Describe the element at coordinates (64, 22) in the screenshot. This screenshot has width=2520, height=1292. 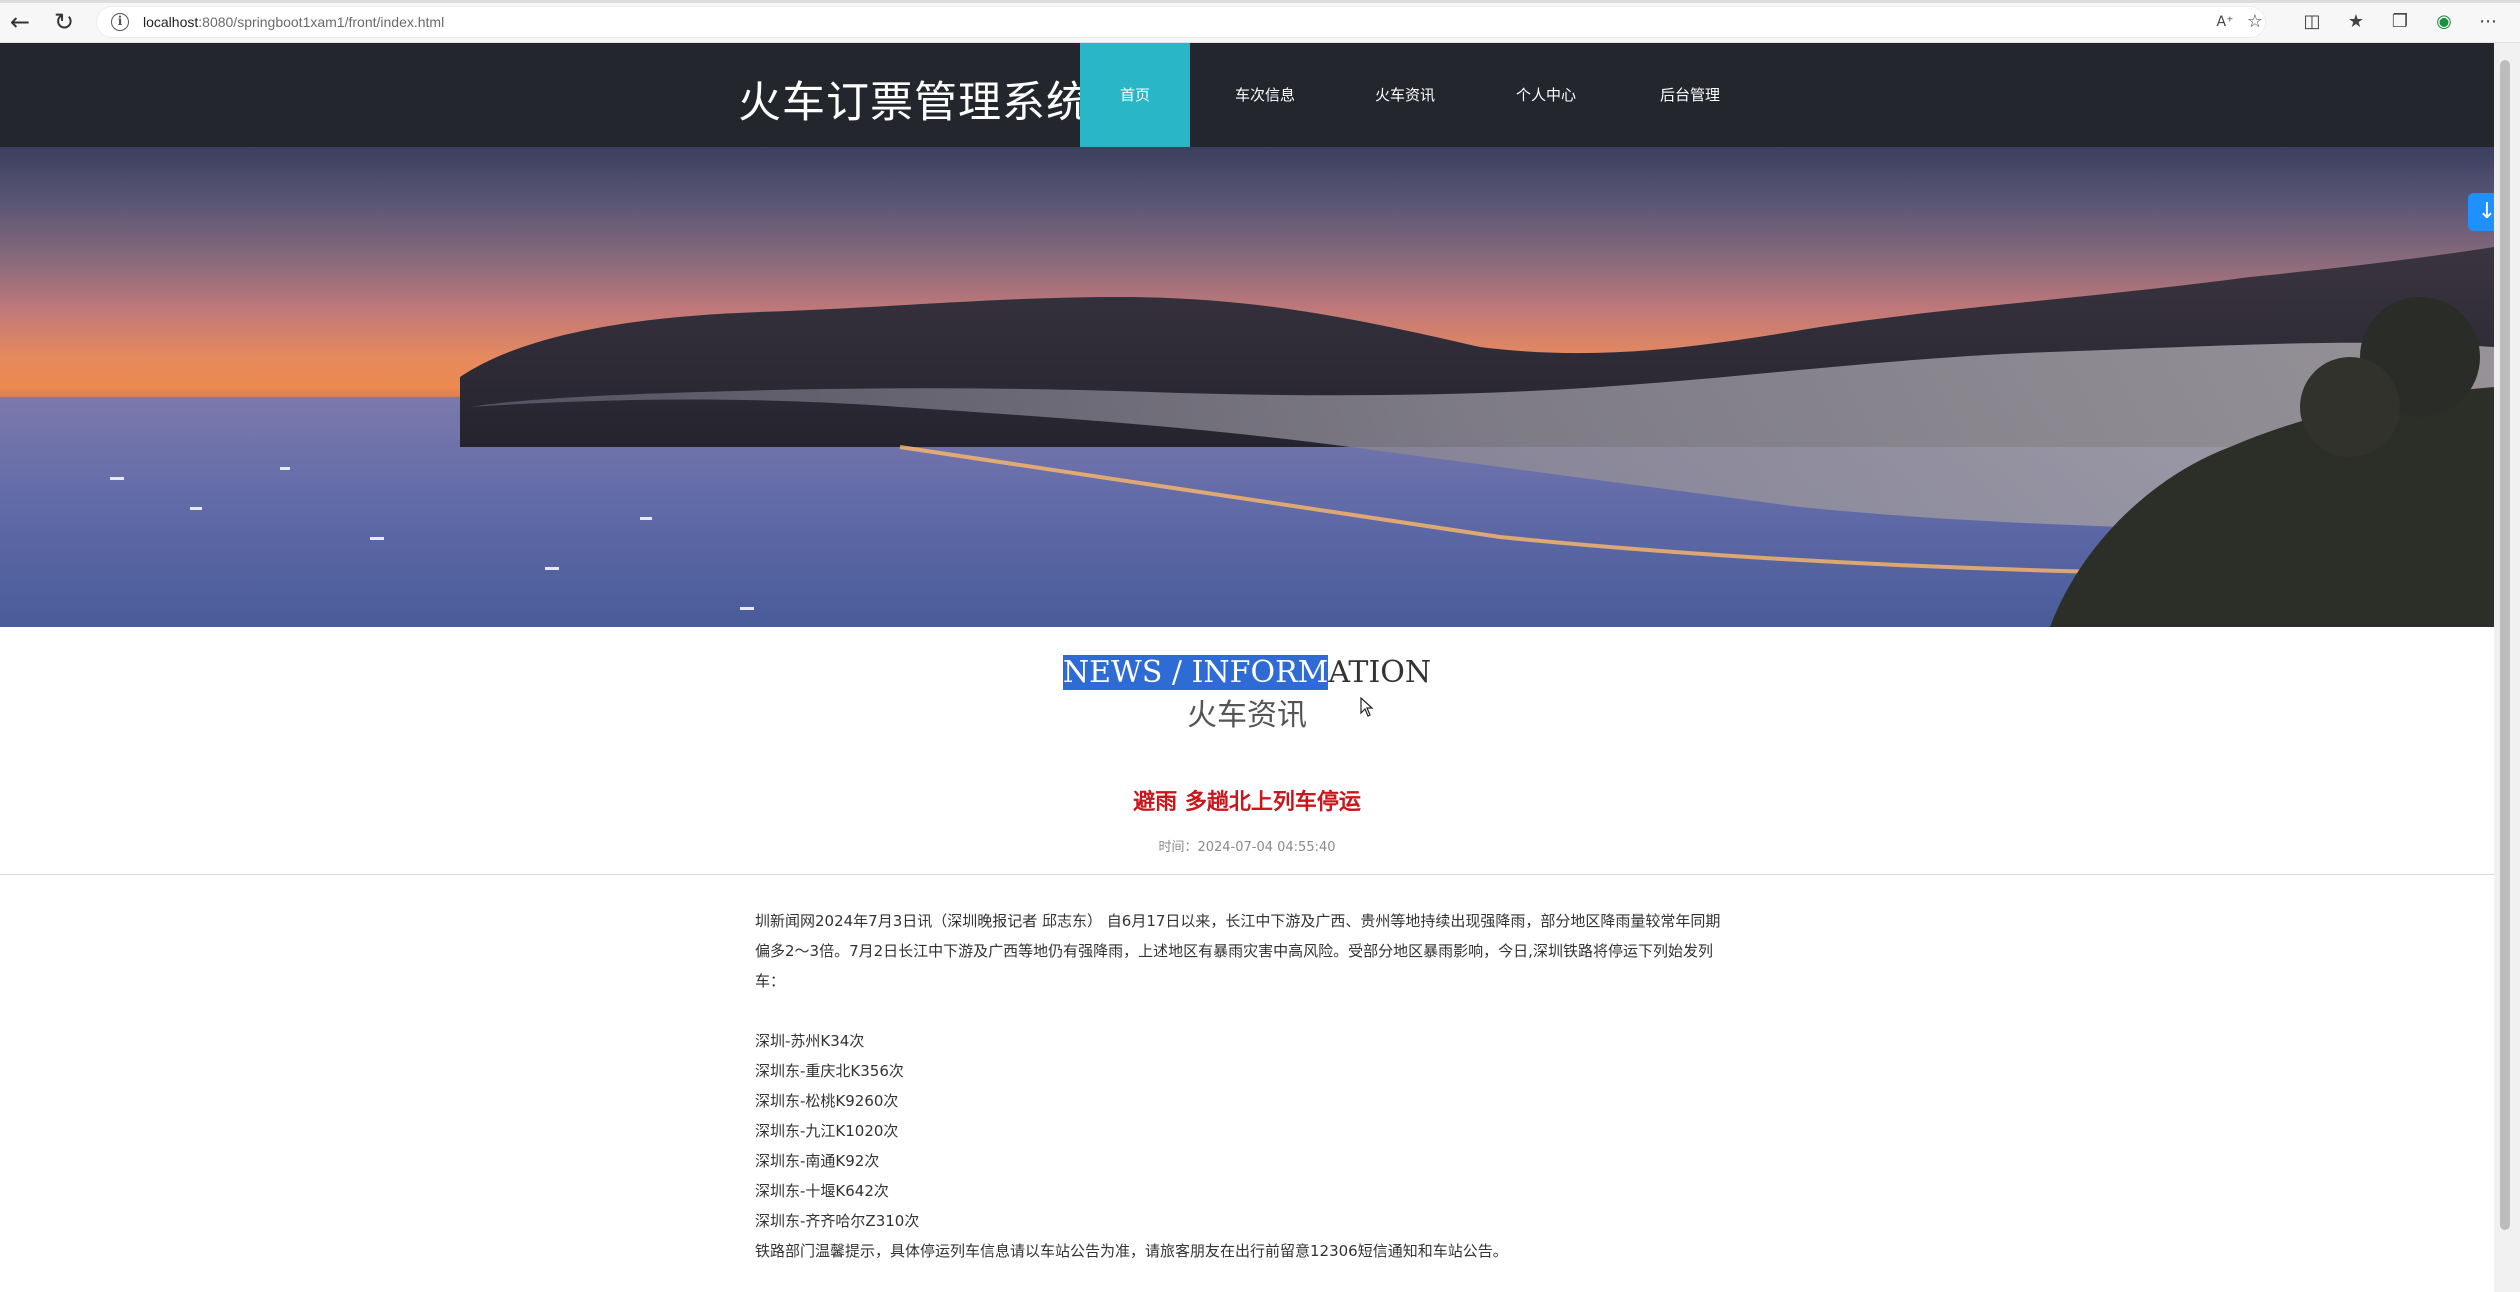
I see `reload-icon: ↻` at that location.